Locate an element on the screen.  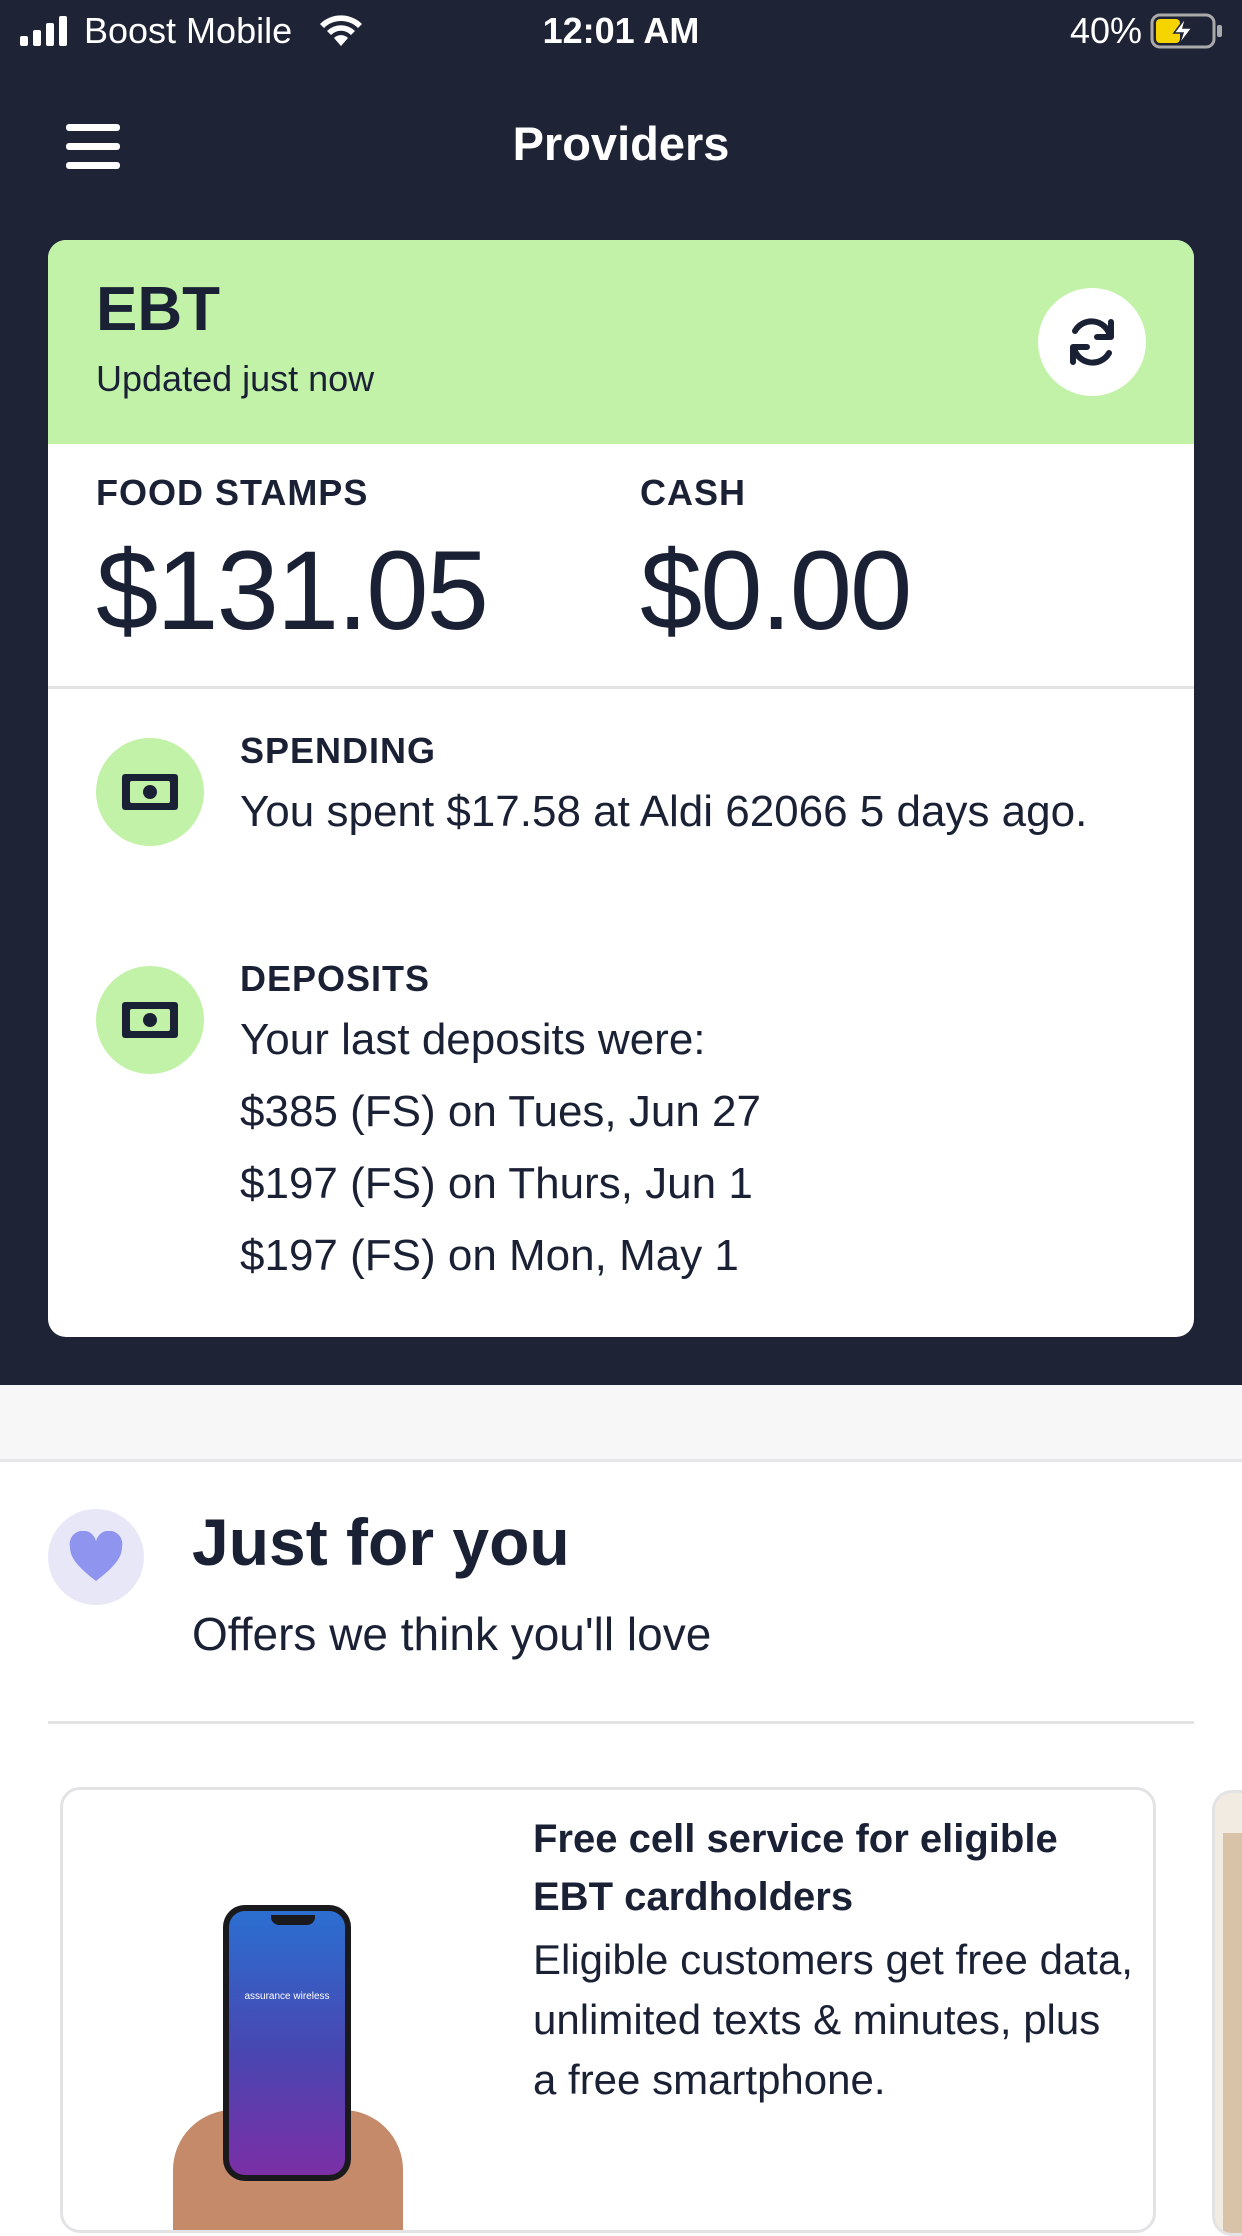
next-offer-card-peek is located at coordinates (1227, 2013).